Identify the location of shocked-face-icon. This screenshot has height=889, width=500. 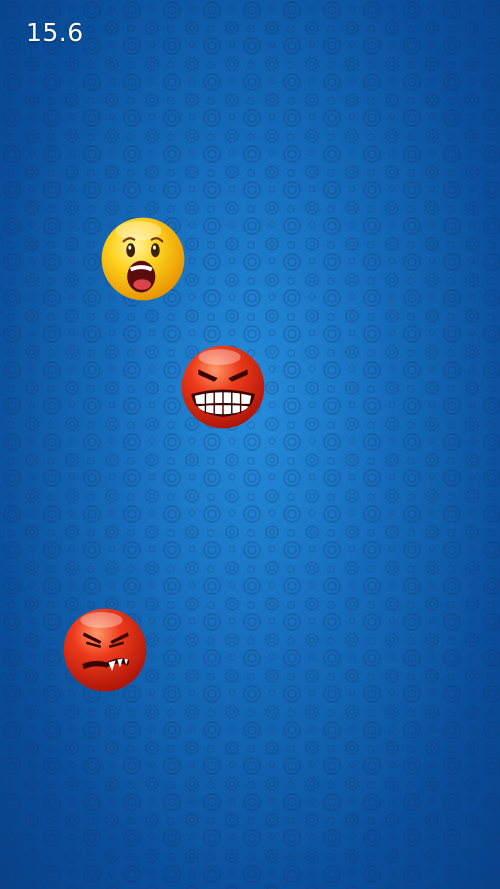
(143, 259).